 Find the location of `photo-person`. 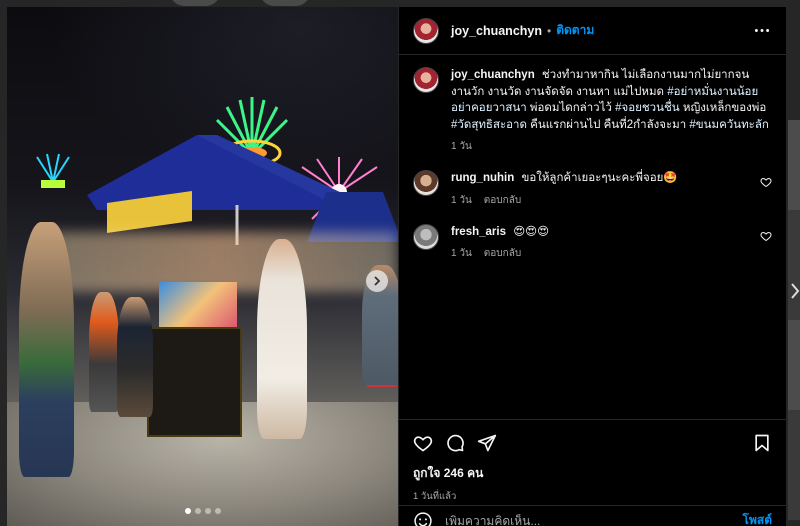

photo-person is located at coordinates (46, 349).